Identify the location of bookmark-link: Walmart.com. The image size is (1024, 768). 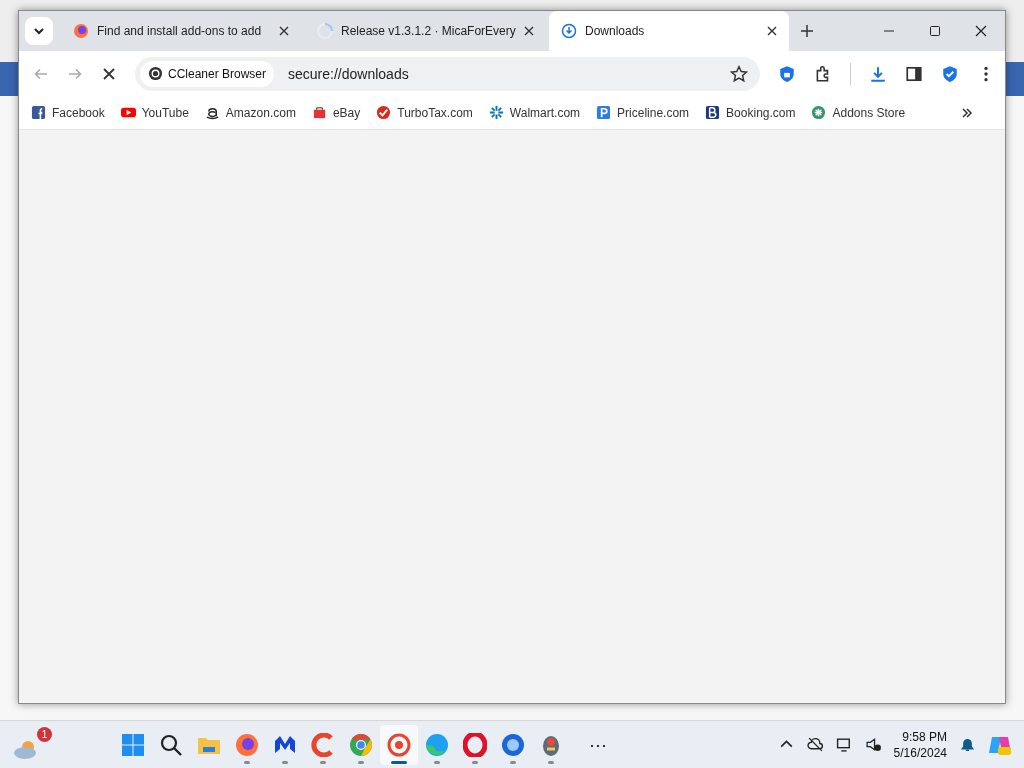
(534, 112).